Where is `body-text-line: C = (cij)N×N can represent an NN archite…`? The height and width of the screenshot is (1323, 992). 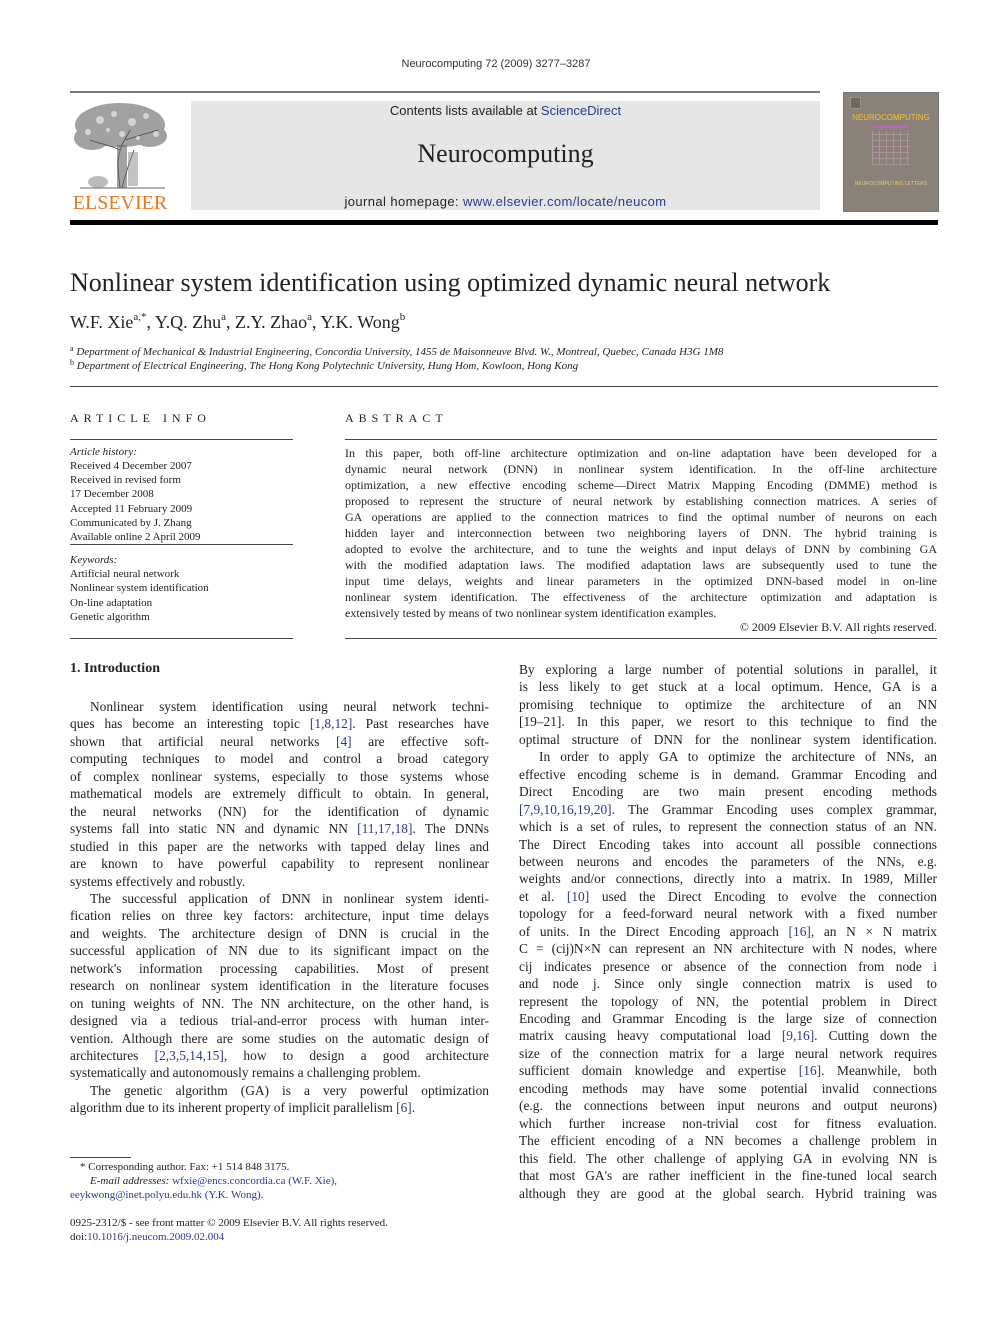
body-text-line: C = (cij)N×N can represent an NN archite… is located at coordinates (728, 949).